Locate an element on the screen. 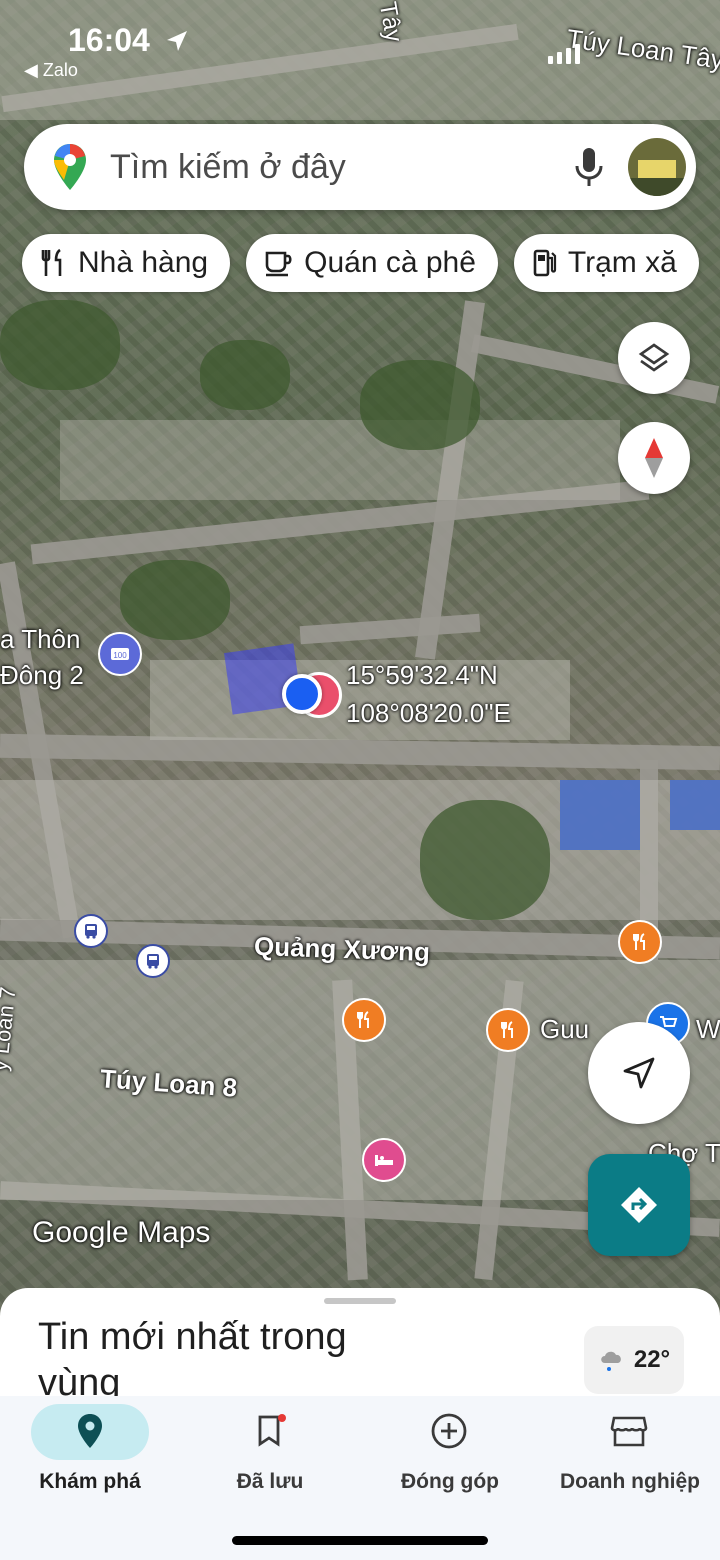 This screenshot has height=1560, width=720. weather-badge: 22° is located at coordinates (634, 1360).